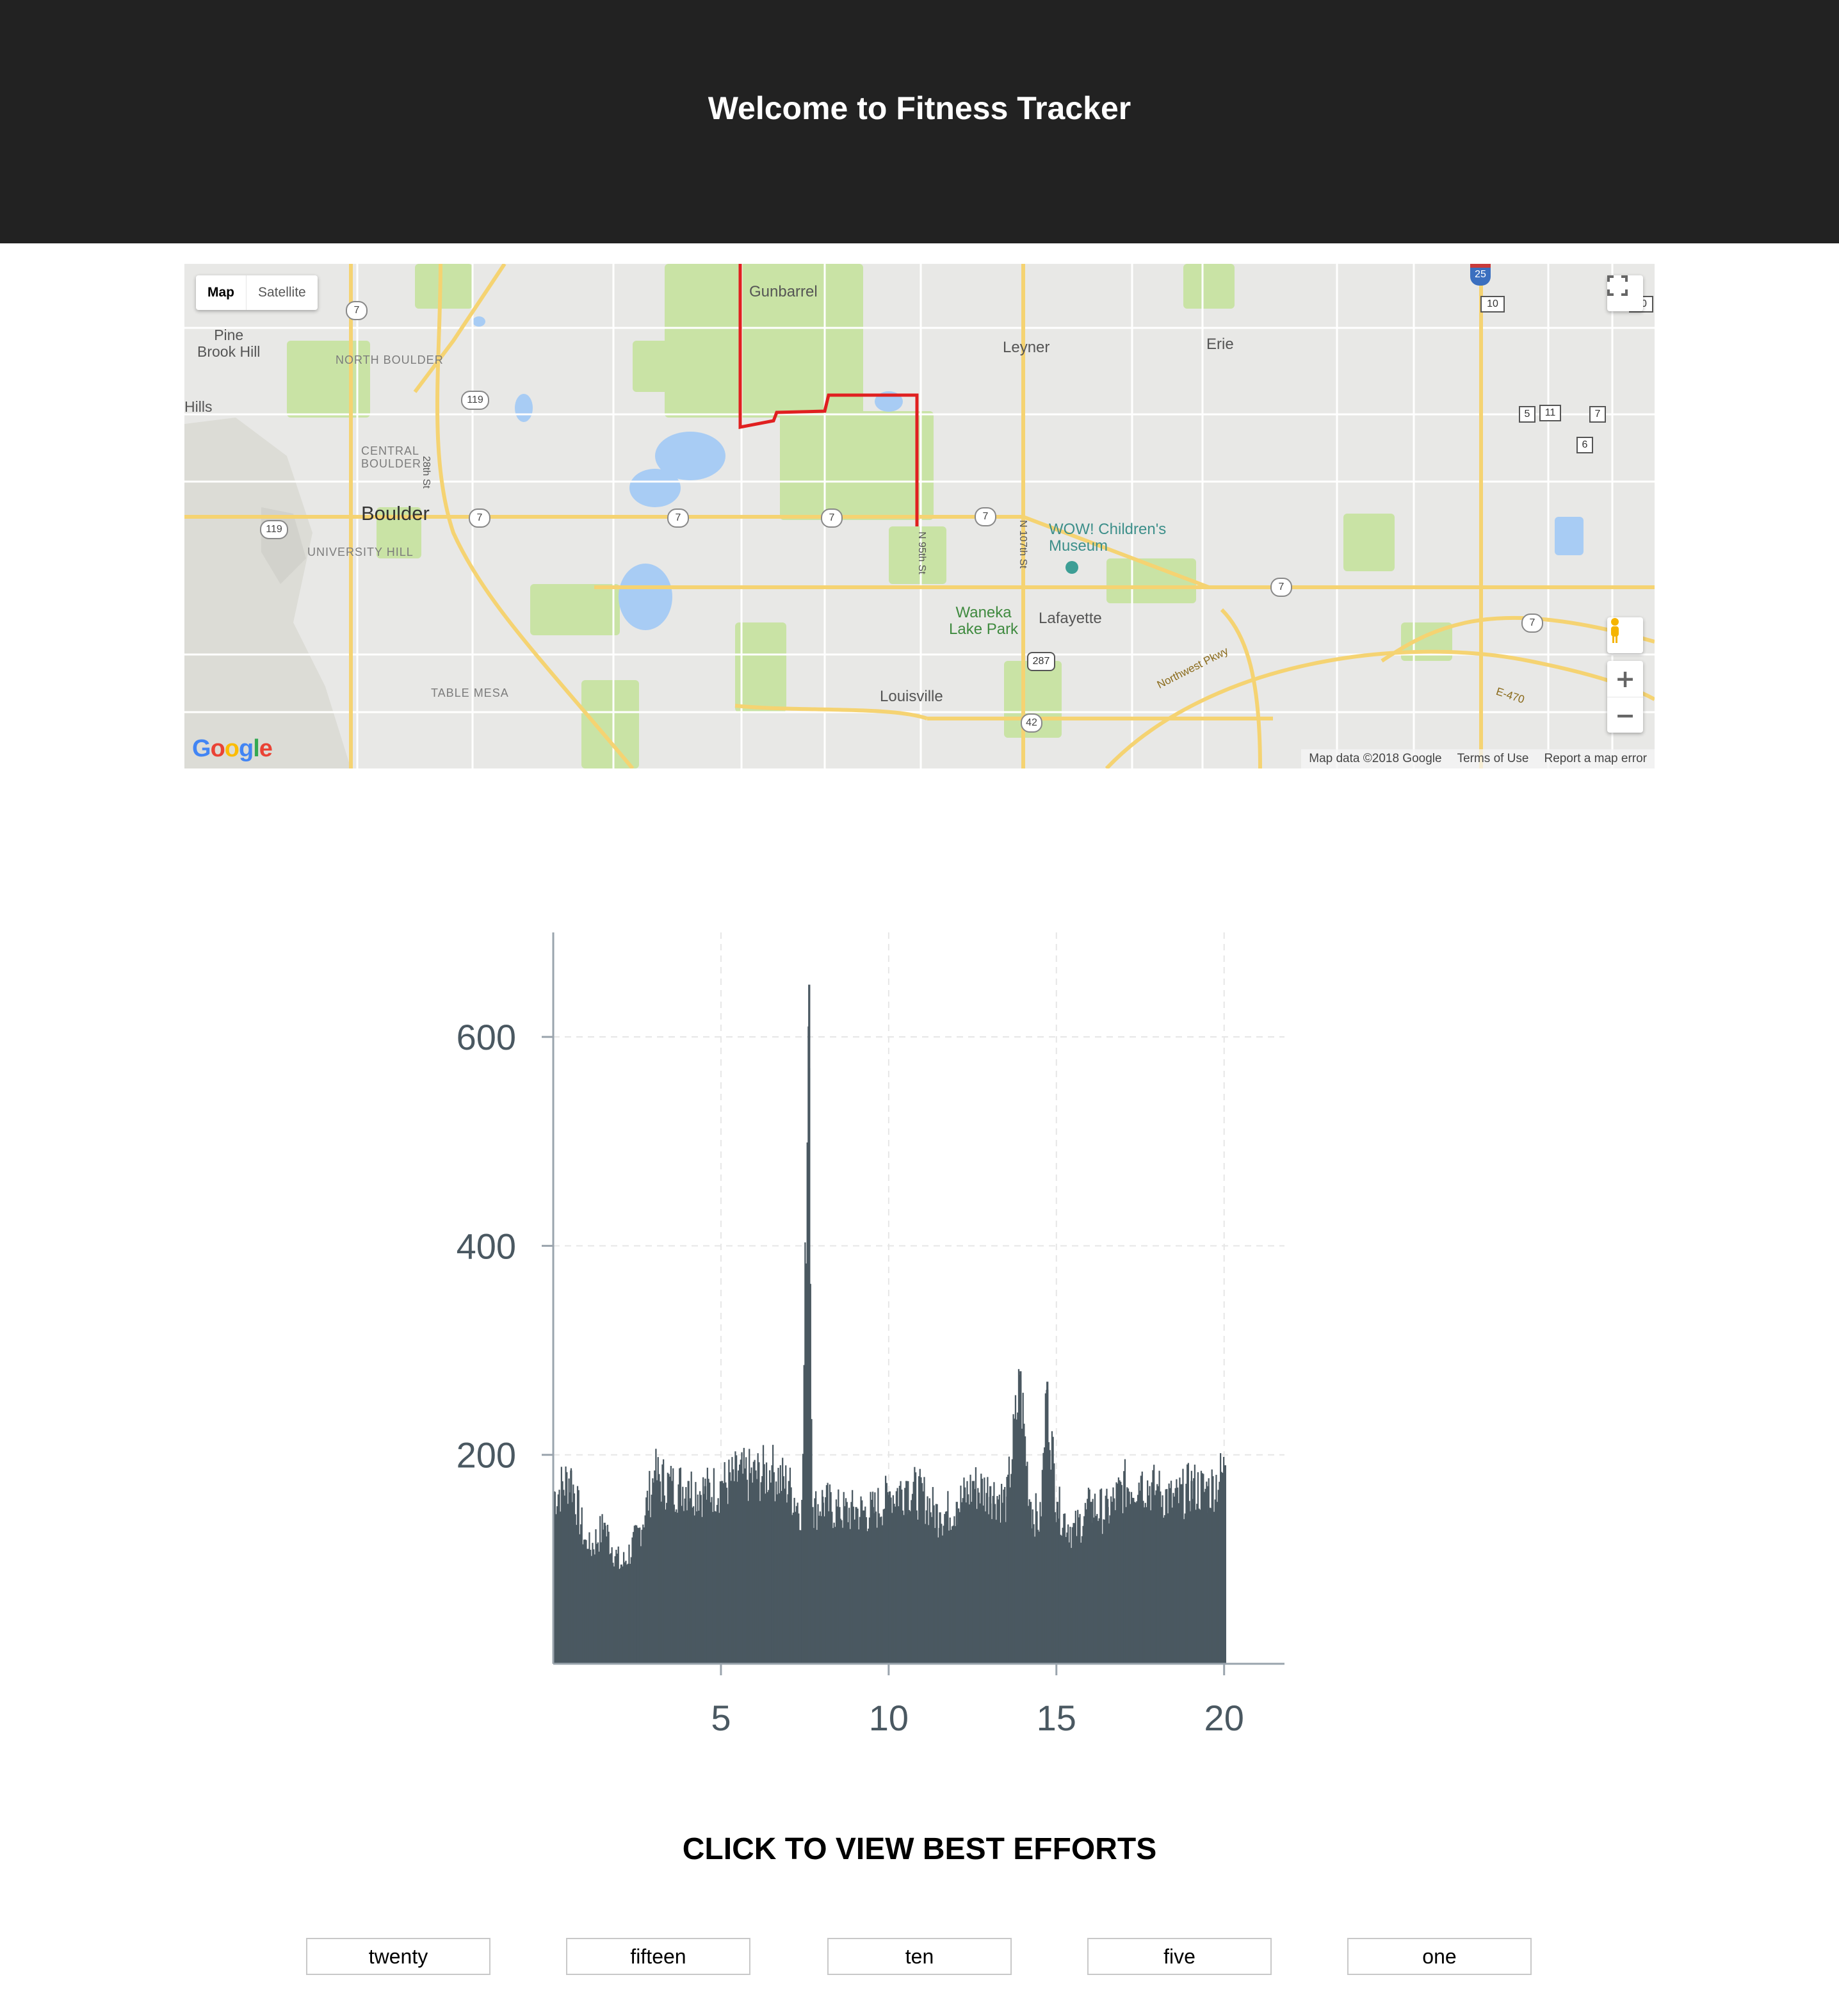  What do you see at coordinates (398, 1957) in the screenshot?
I see `effort-button-twenty: twenty` at bounding box center [398, 1957].